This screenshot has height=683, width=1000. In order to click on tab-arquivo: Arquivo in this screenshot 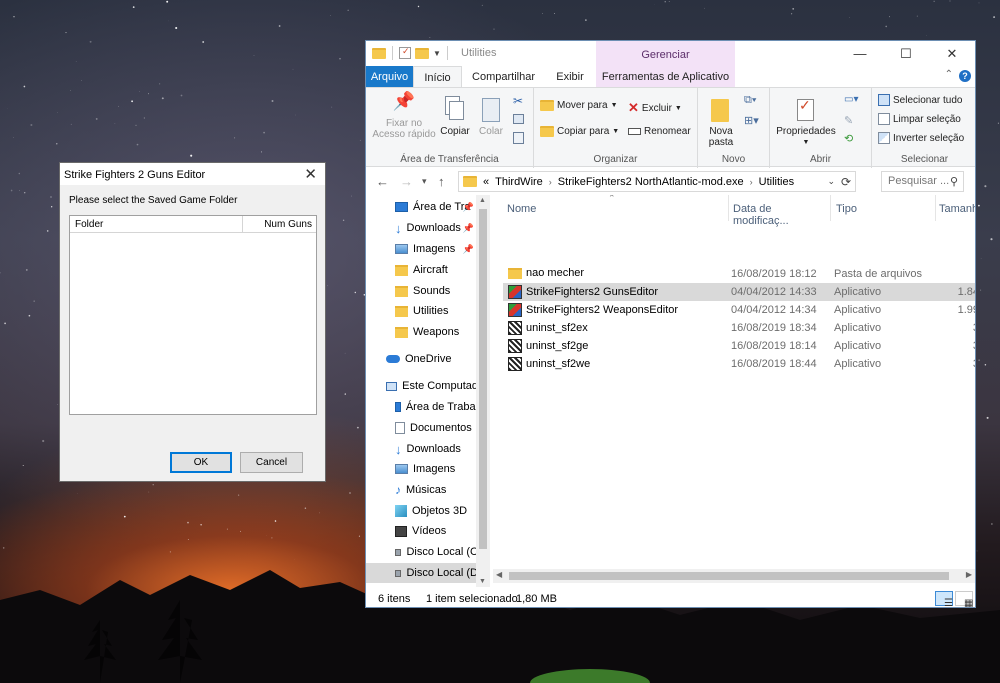, I will do `click(389, 76)`.